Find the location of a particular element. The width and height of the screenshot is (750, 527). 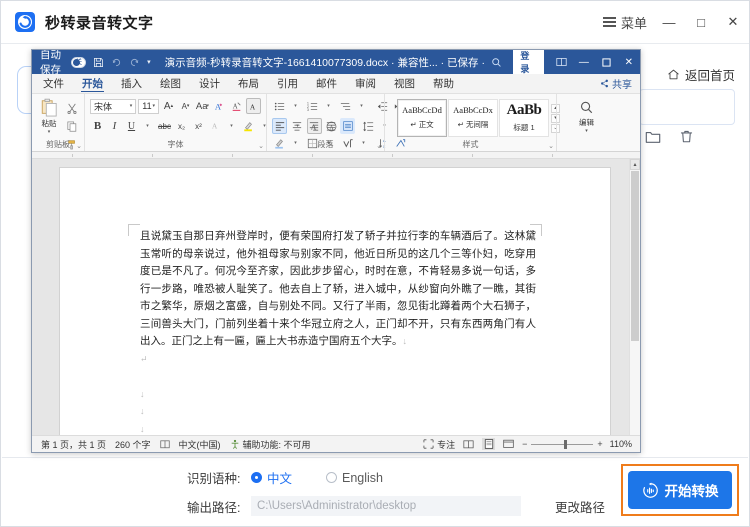

status-word-count: 260 个字 is located at coordinates (133, 444).